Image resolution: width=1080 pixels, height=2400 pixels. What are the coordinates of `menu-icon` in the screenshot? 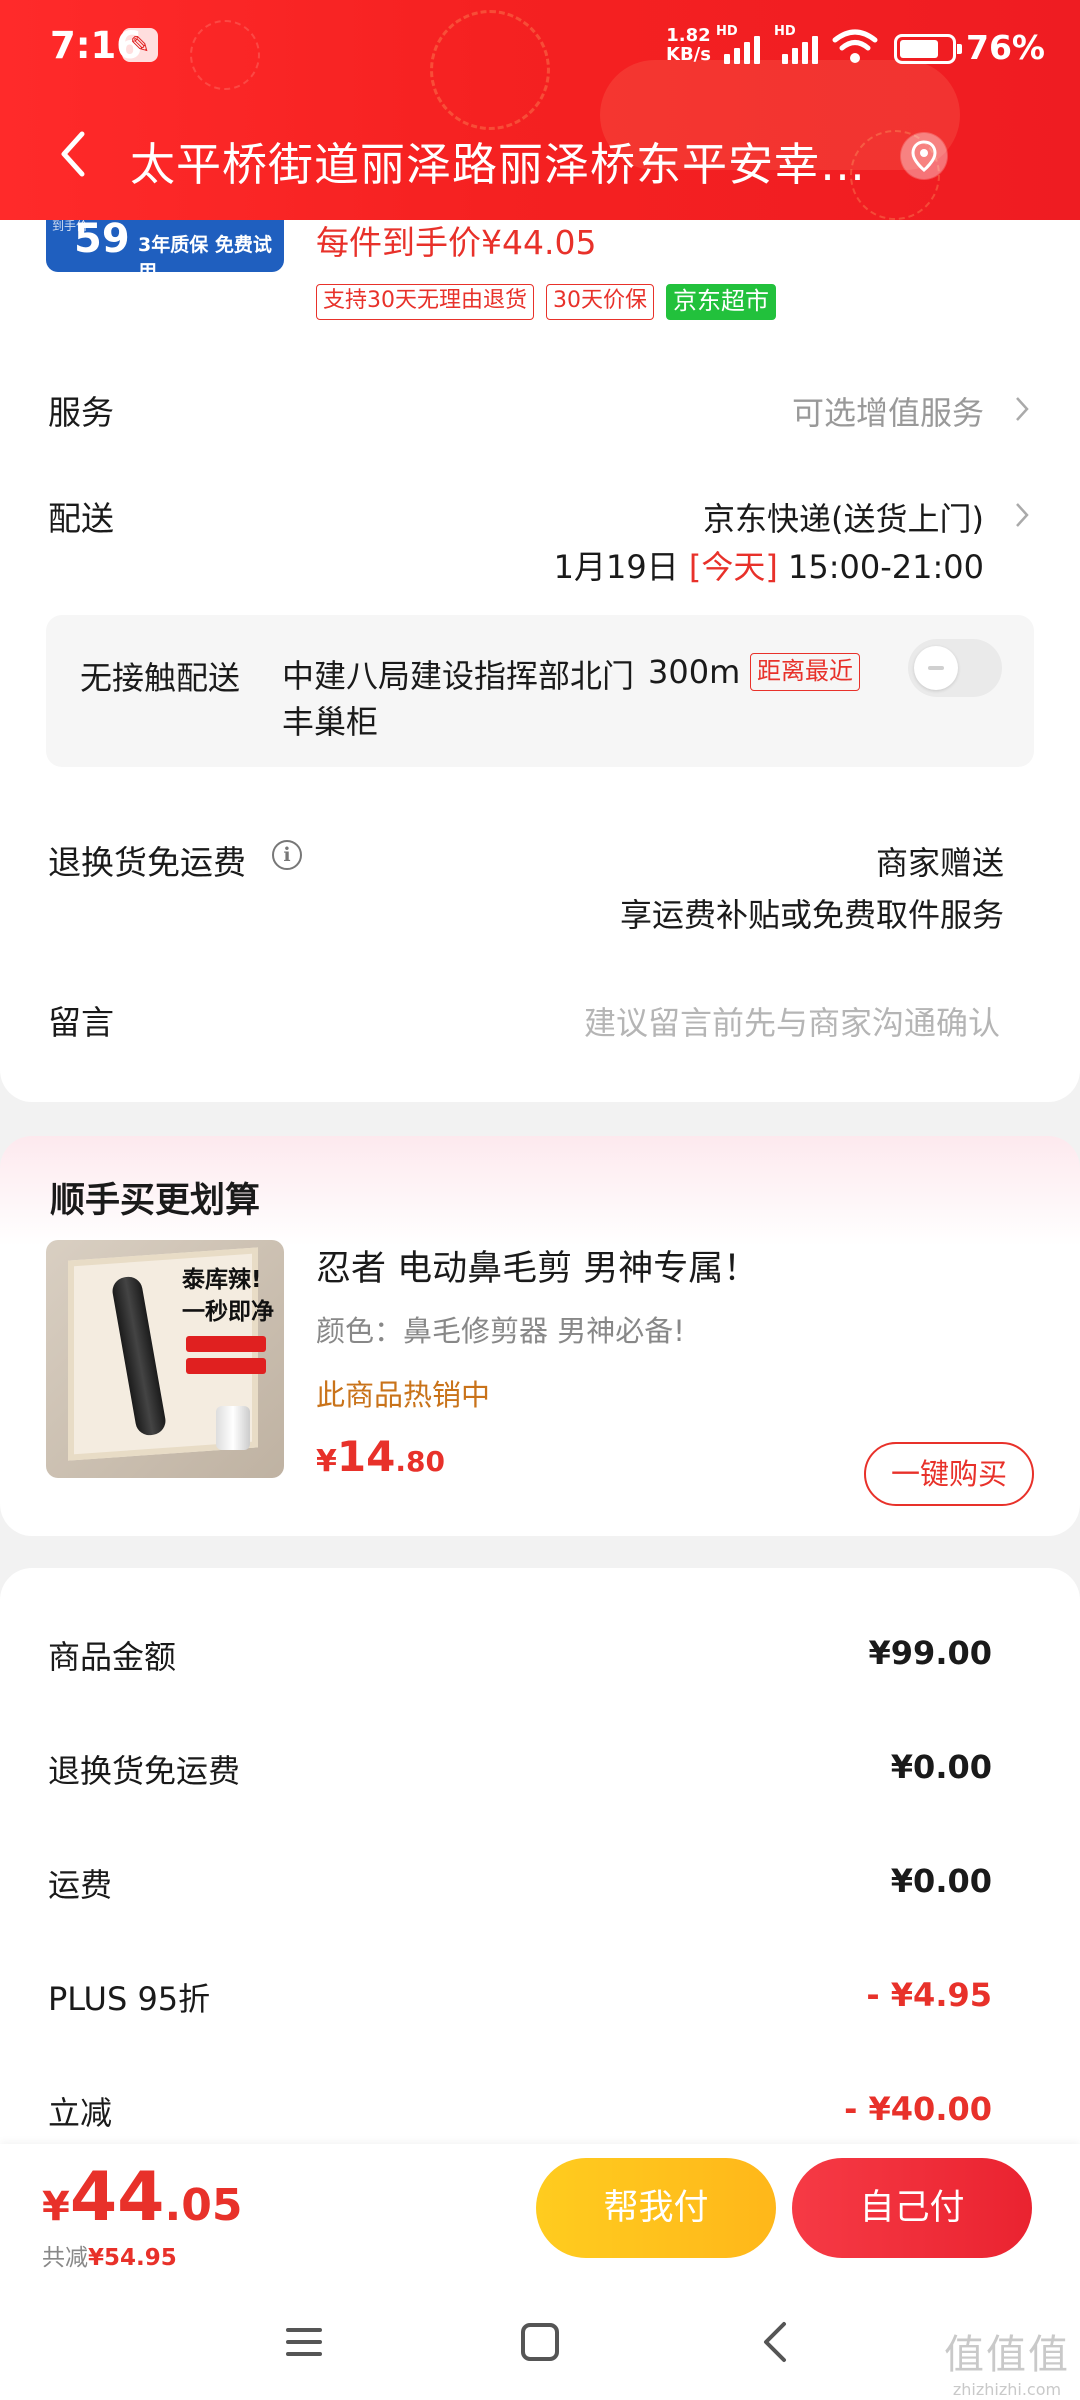 It's located at (304, 2342).